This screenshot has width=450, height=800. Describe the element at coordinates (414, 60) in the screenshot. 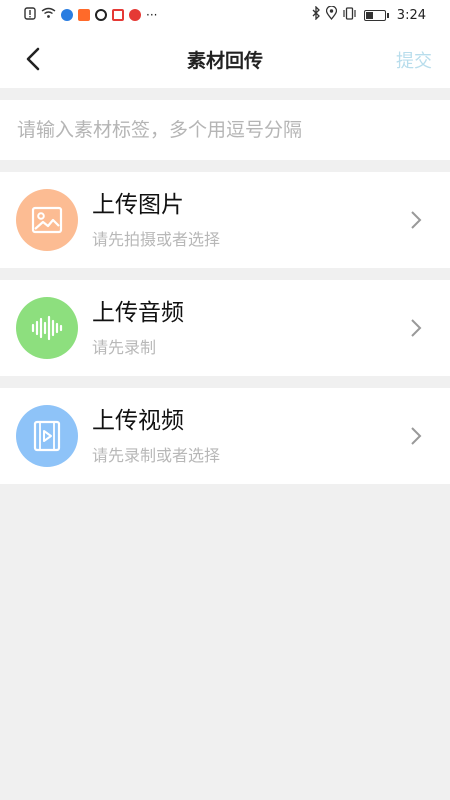

I see `submit-button: 提交` at that location.